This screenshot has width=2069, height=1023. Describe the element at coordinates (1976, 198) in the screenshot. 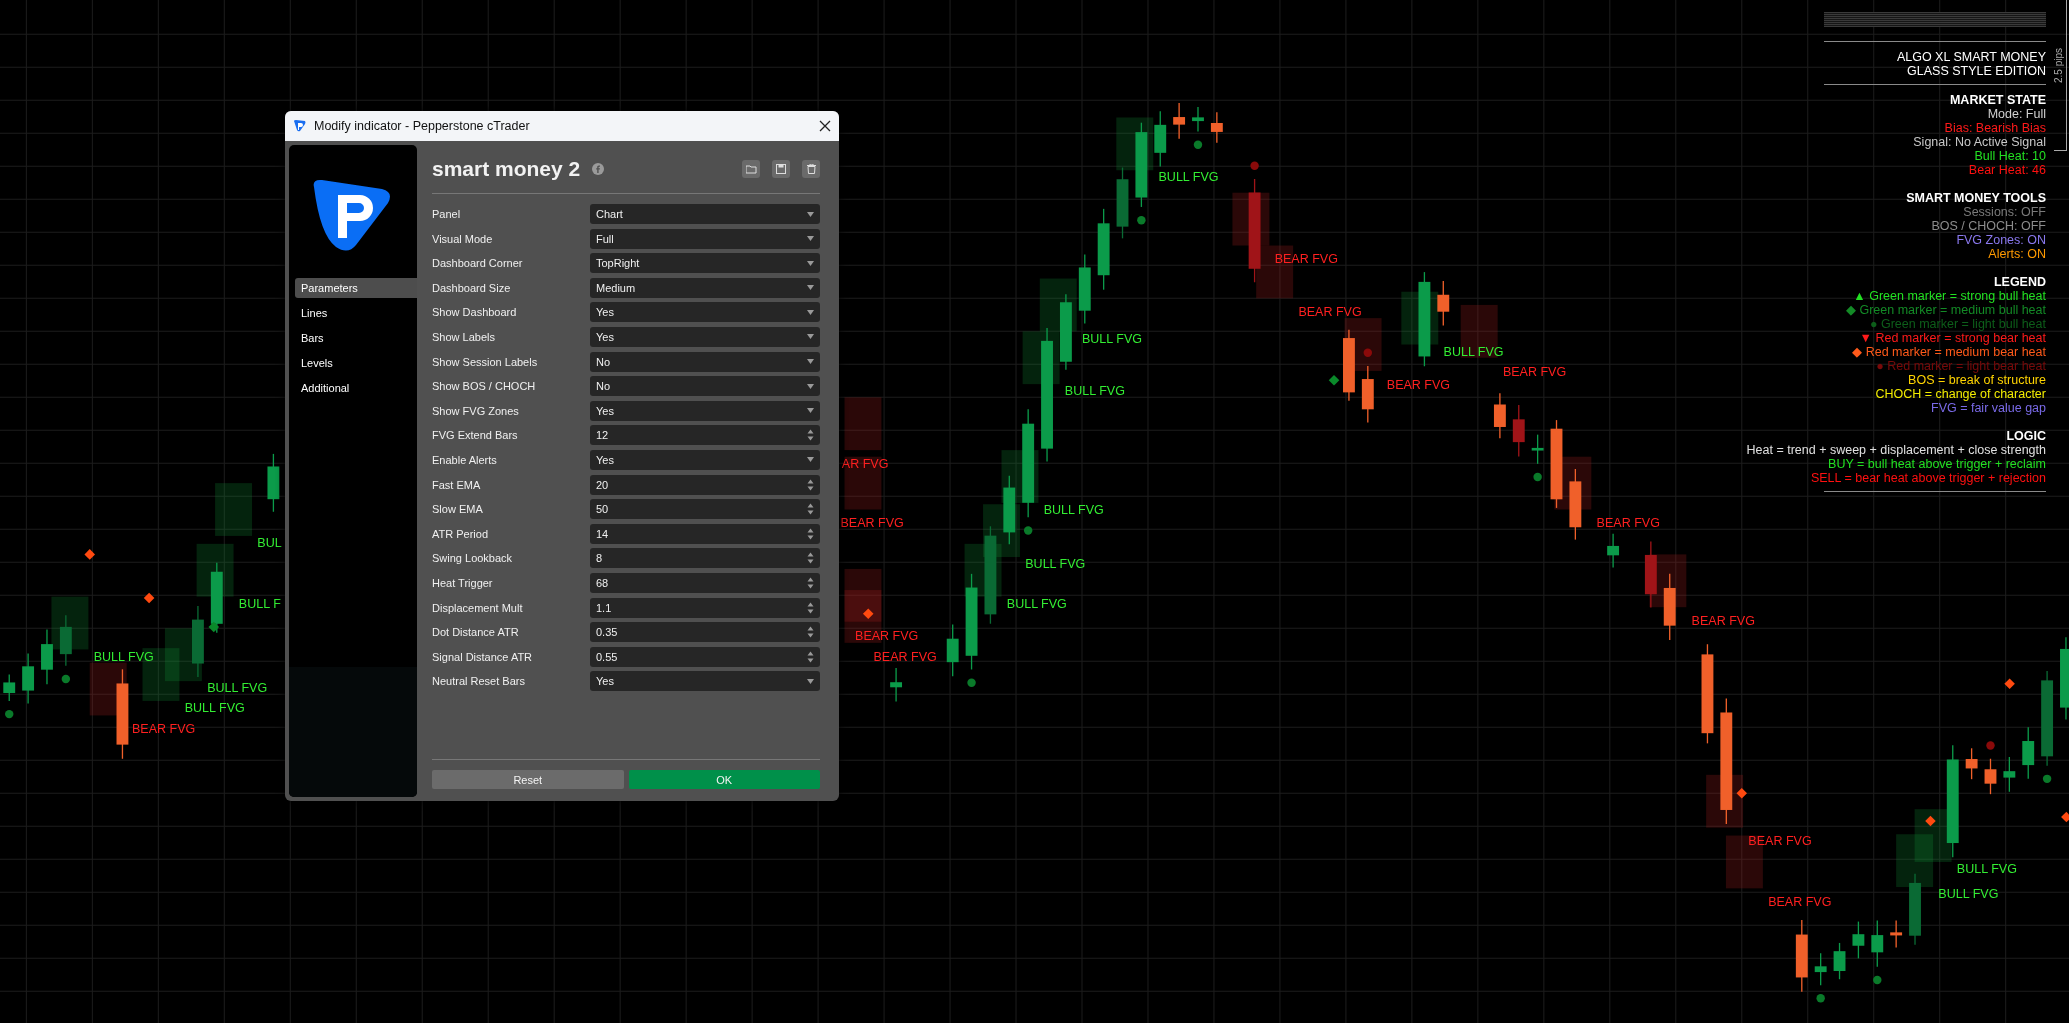

I see `section-heading: SMART MONEY TOOLS` at that location.